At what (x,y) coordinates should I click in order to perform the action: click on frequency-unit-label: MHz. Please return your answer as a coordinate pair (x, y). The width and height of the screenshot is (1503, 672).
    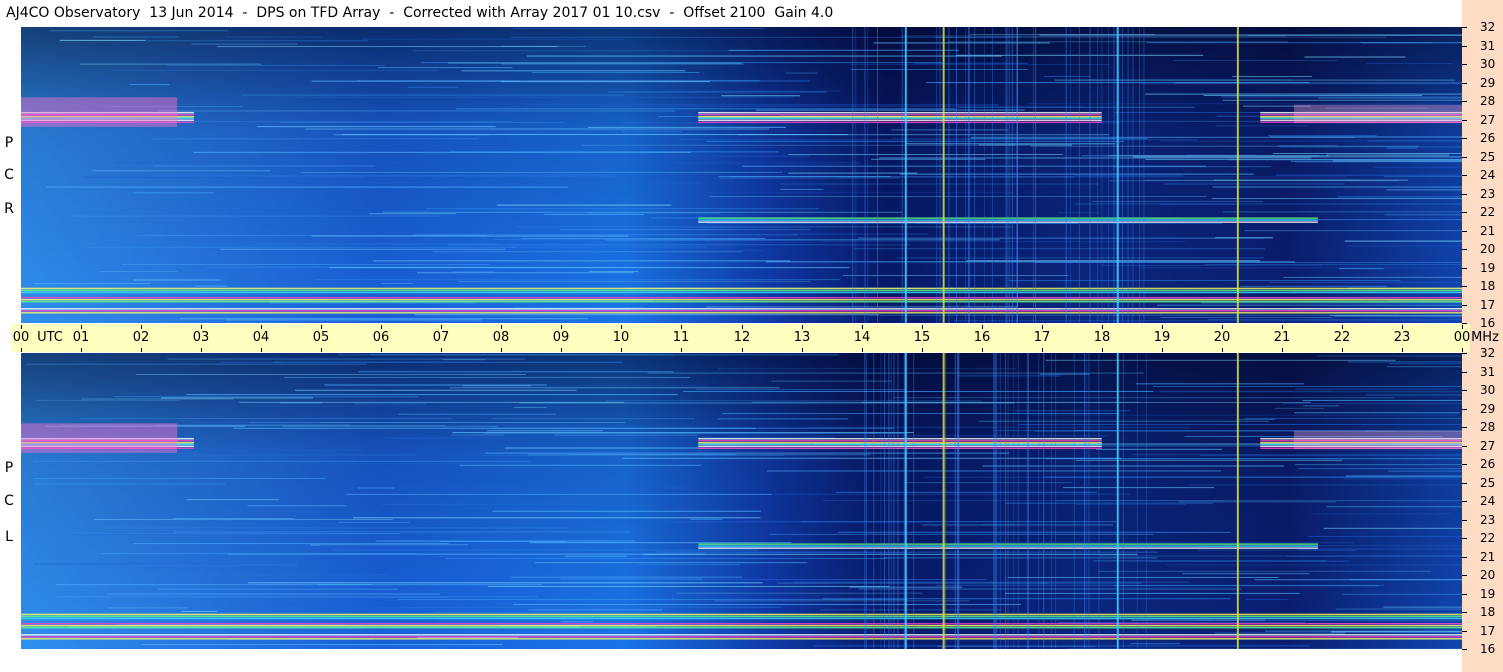
    Looking at the image, I should click on (1485, 337).